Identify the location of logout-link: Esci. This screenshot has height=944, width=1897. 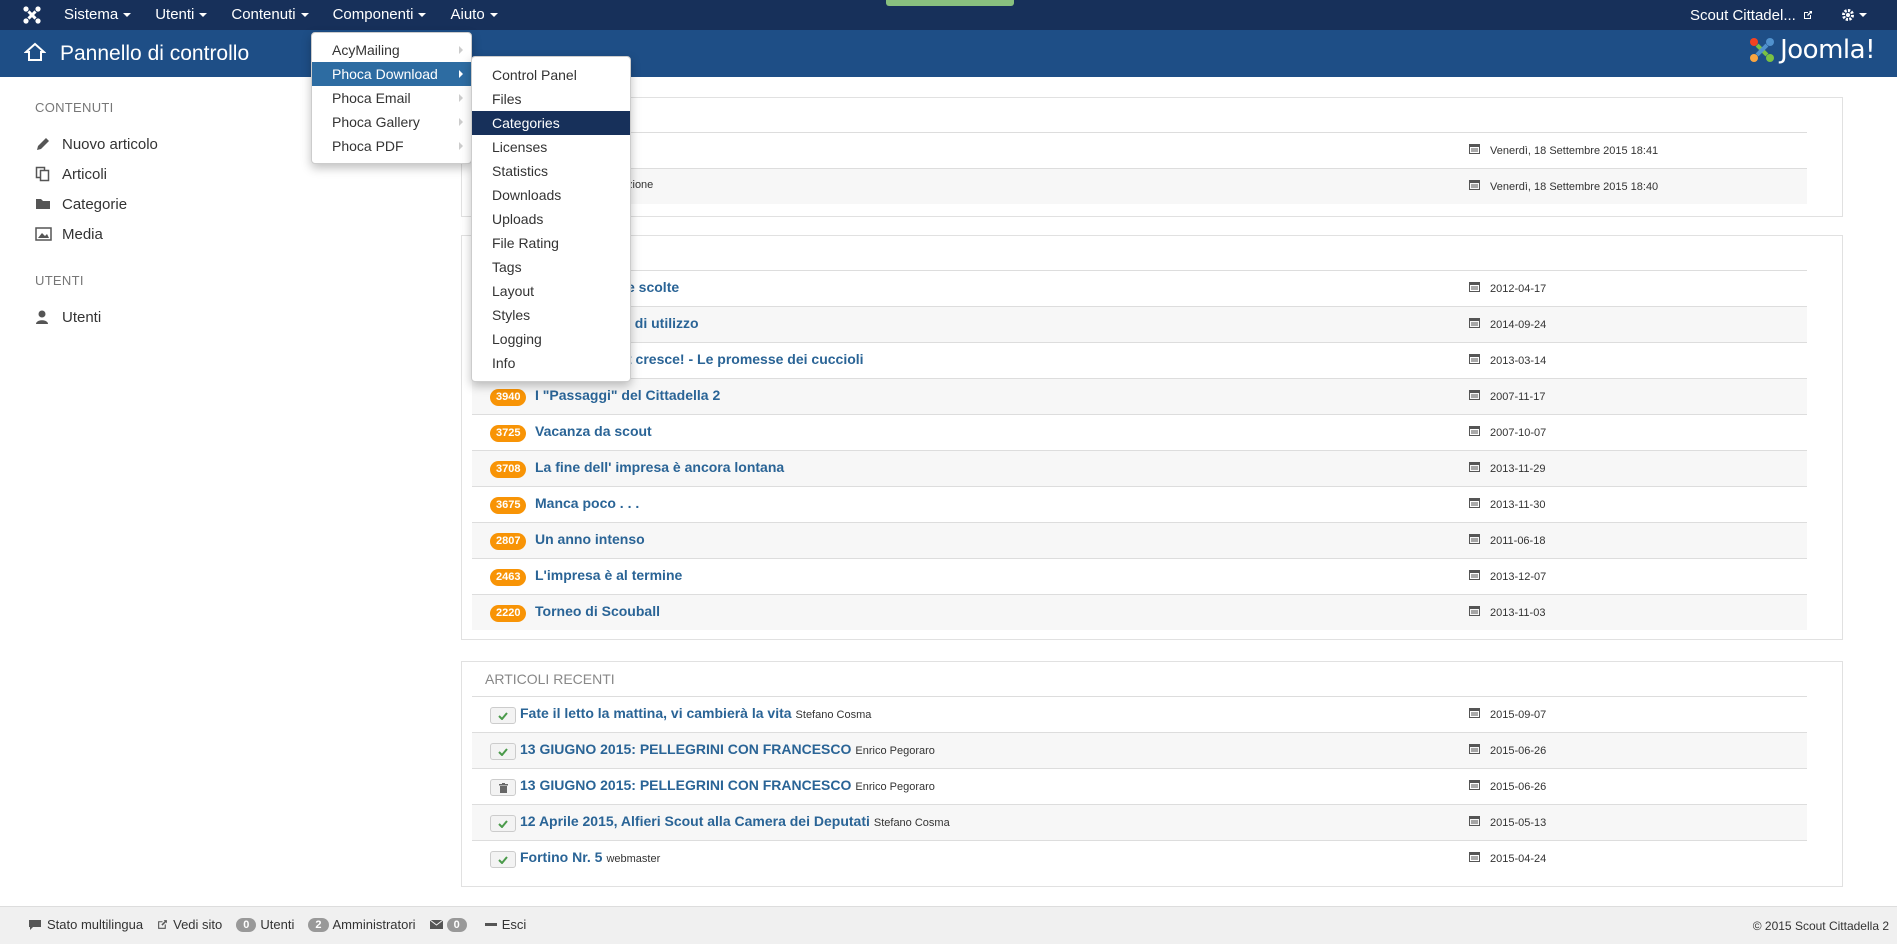
(505, 924).